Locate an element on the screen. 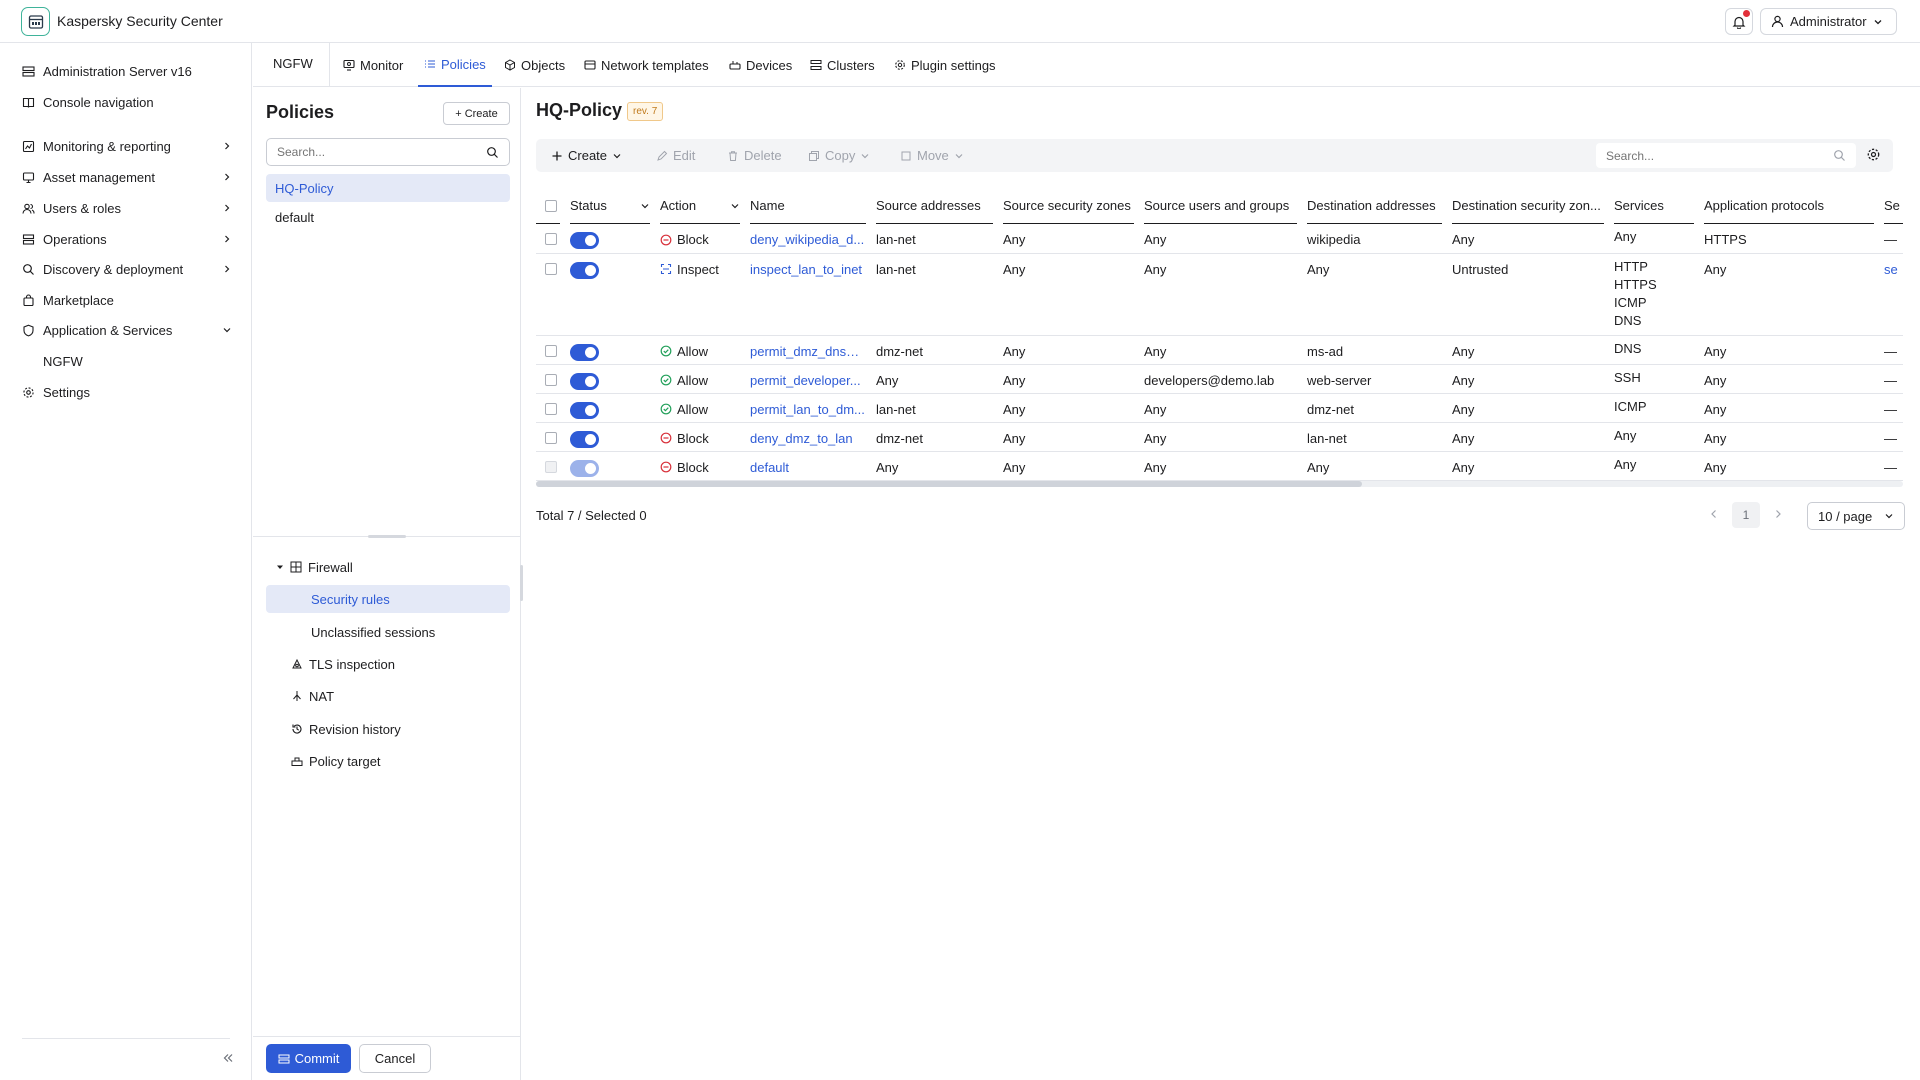  policies-search is located at coordinates (388, 152).